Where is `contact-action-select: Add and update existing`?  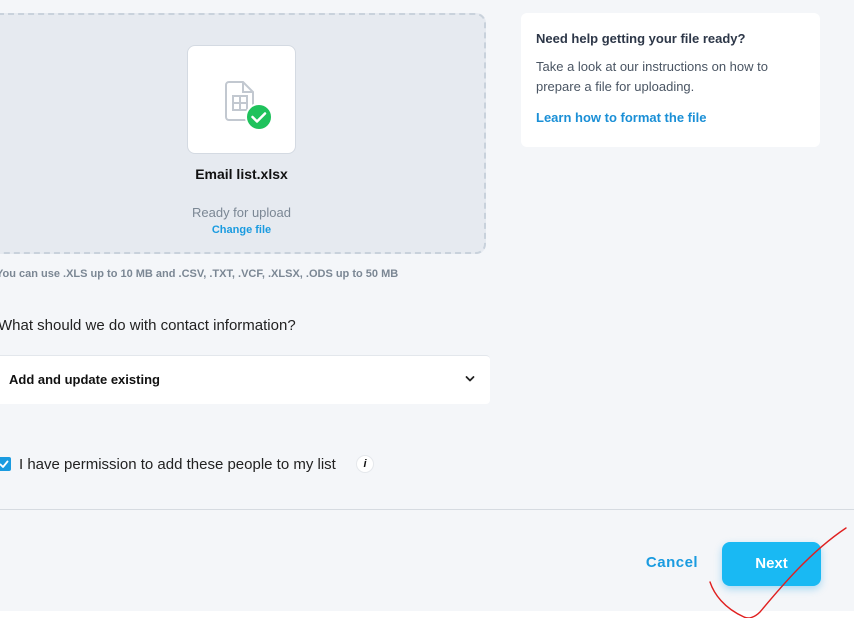
contact-action-select: Add and update existing is located at coordinates (245, 379).